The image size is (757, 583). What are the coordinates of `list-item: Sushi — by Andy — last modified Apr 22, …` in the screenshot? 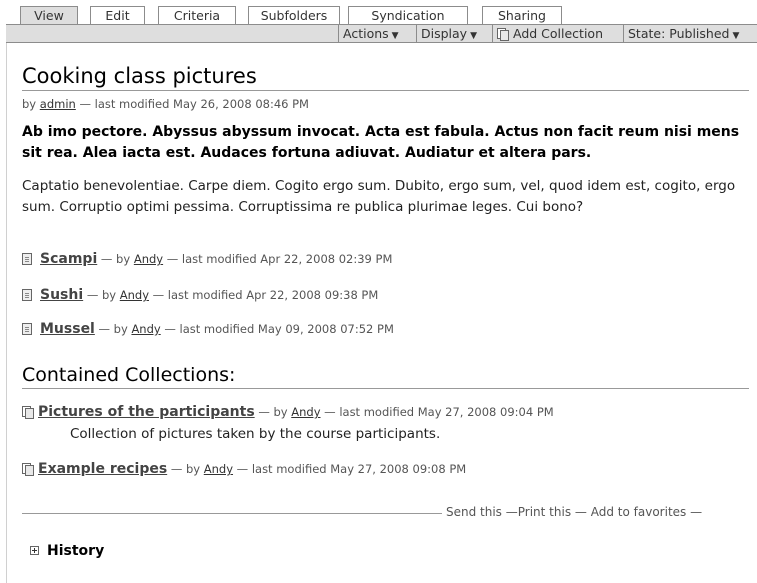 It's located at (200, 295).